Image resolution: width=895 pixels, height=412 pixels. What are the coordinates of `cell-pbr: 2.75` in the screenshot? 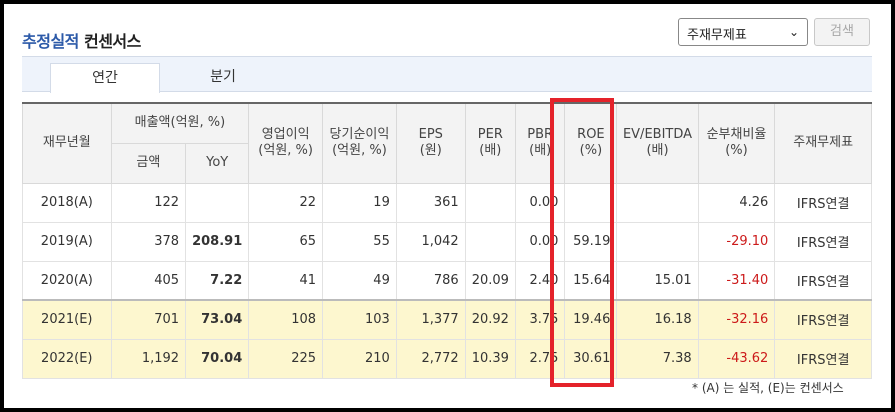 It's located at (540, 358).